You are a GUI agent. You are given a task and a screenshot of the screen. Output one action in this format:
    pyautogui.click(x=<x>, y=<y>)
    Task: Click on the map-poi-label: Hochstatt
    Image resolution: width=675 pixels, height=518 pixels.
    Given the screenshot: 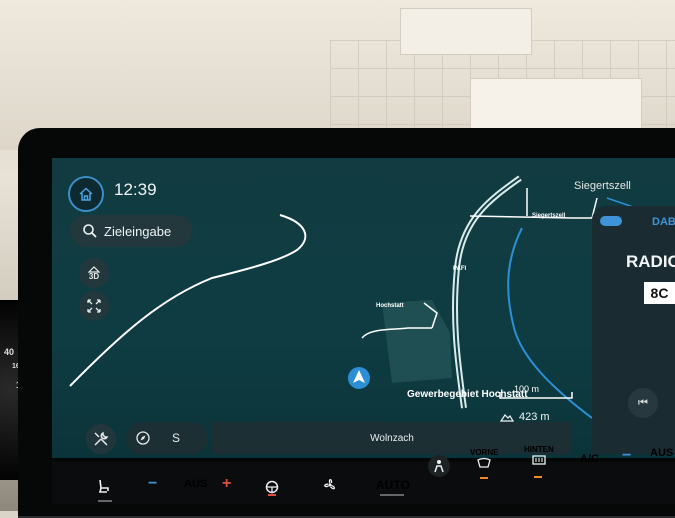 What is the action you would take?
    pyautogui.click(x=390, y=306)
    